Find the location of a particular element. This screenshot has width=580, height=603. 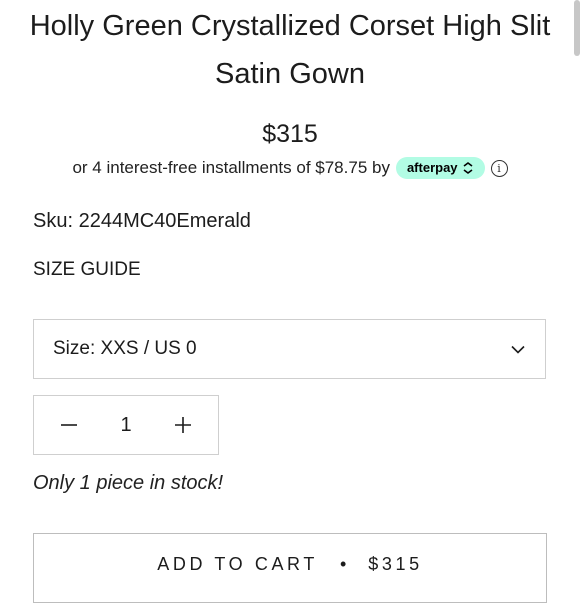

quantity-value: 1 is located at coordinates (125, 425).